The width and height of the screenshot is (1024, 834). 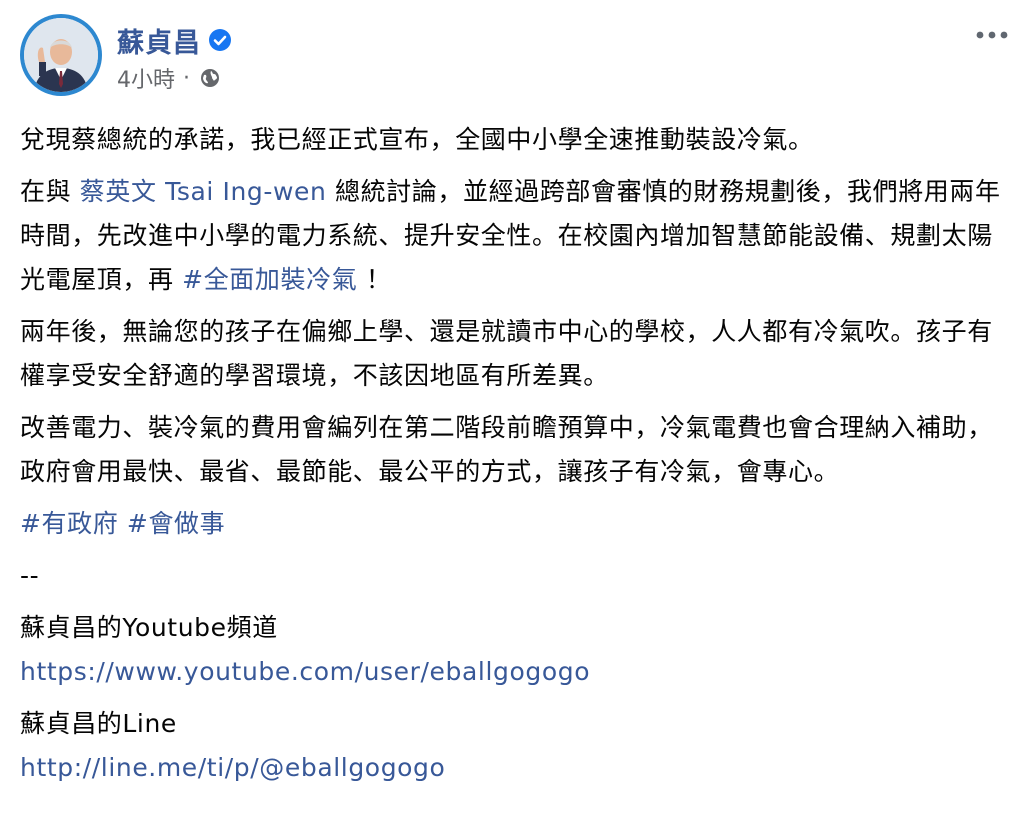 I want to click on line-link-line: http://line.me/ti/p/@eballgogogo, so click(x=512, y=768).